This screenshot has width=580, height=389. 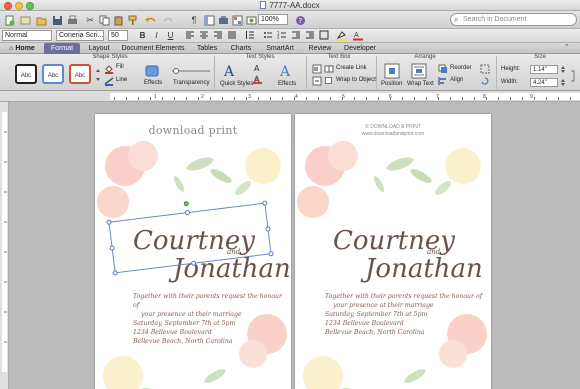 What do you see at coordinates (118, 20) in the screenshot?
I see `paste-icon` at bounding box center [118, 20].